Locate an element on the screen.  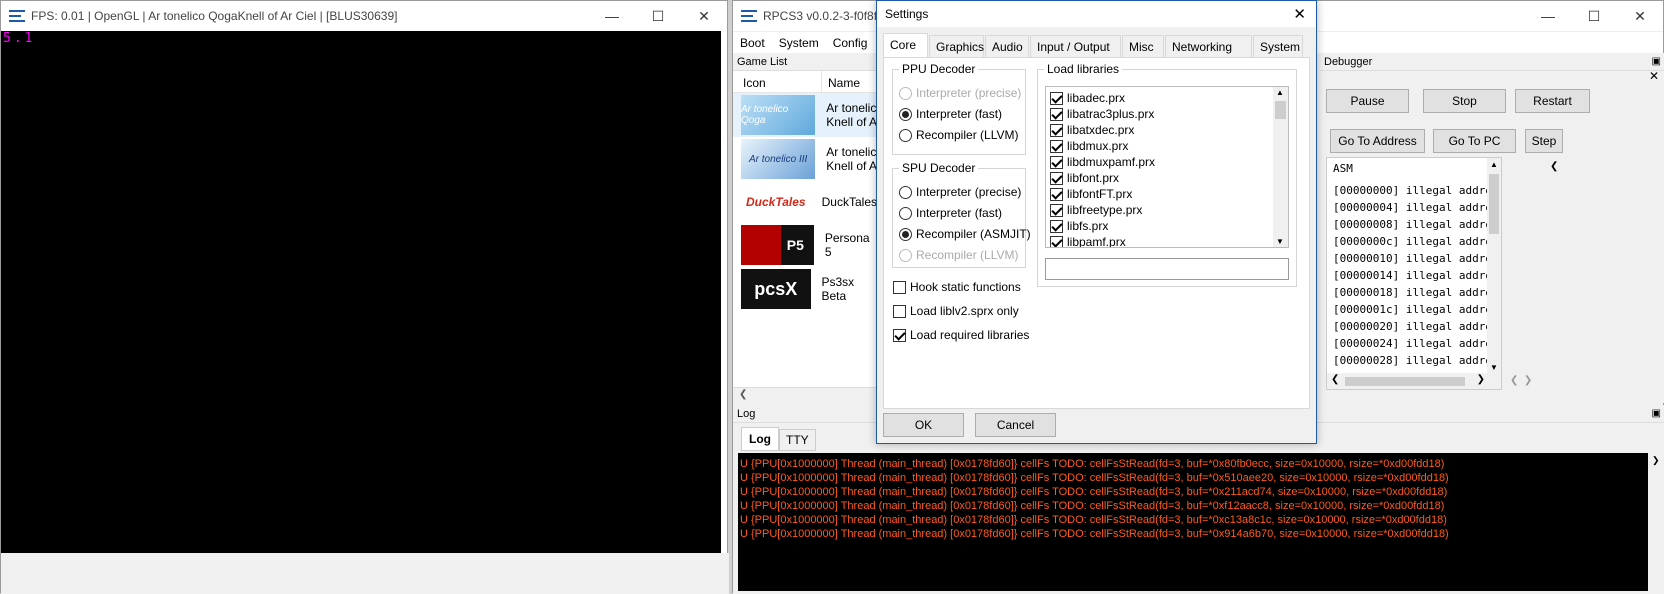
scroll-up-icon: ❯ is located at coordinates (1656, 460).